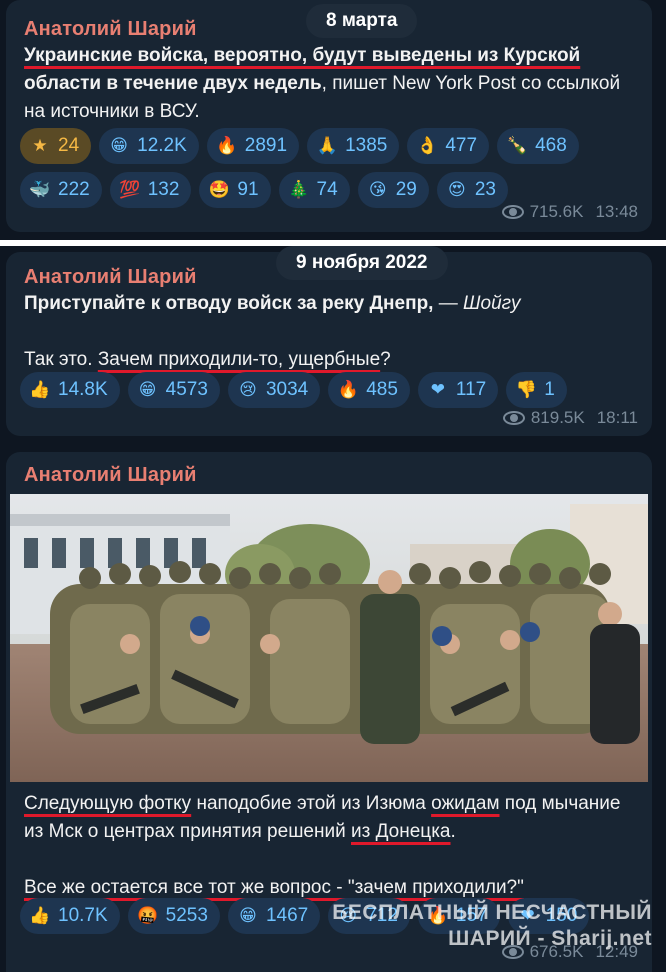 Image resolution: width=666 pixels, height=972 pixels. I want to click on reaction-chip: 🍾 468, so click(538, 146).